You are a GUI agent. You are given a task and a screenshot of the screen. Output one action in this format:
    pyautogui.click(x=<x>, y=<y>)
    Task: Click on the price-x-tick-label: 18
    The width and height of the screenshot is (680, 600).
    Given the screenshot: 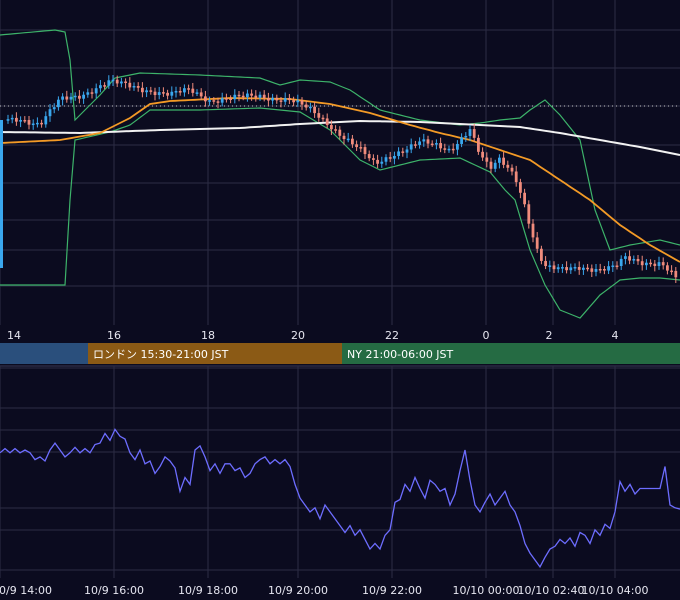 What is the action you would take?
    pyautogui.click(x=208, y=335)
    